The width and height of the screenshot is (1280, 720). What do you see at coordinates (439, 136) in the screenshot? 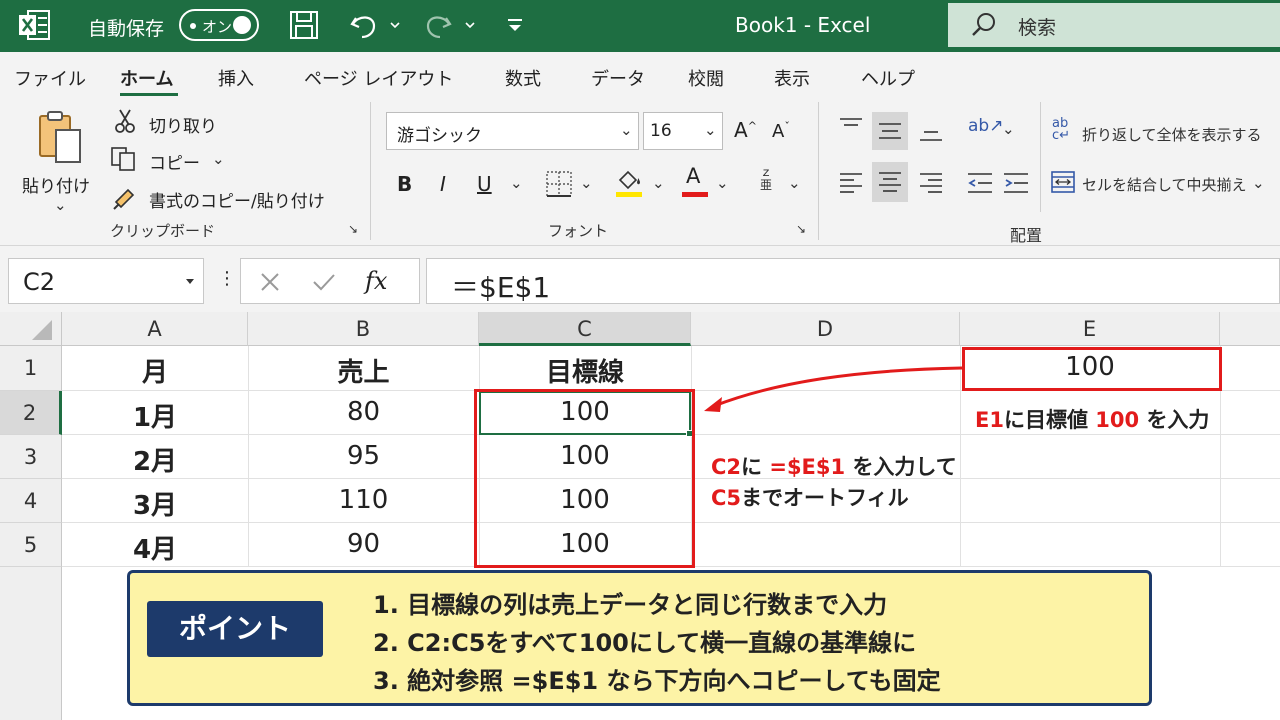
I see `font-name-value: 游ゴシック` at bounding box center [439, 136].